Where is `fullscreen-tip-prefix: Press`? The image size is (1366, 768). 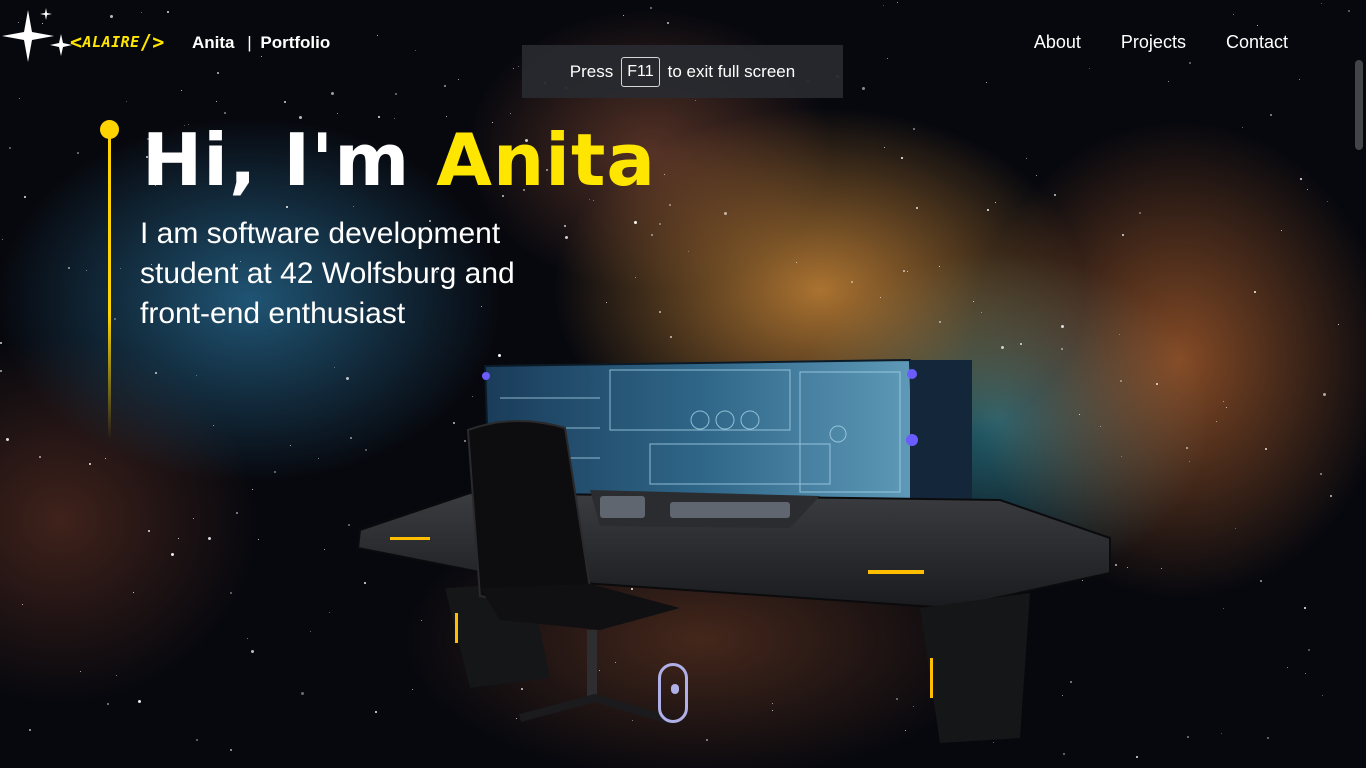 fullscreen-tip-prefix: Press is located at coordinates (591, 71).